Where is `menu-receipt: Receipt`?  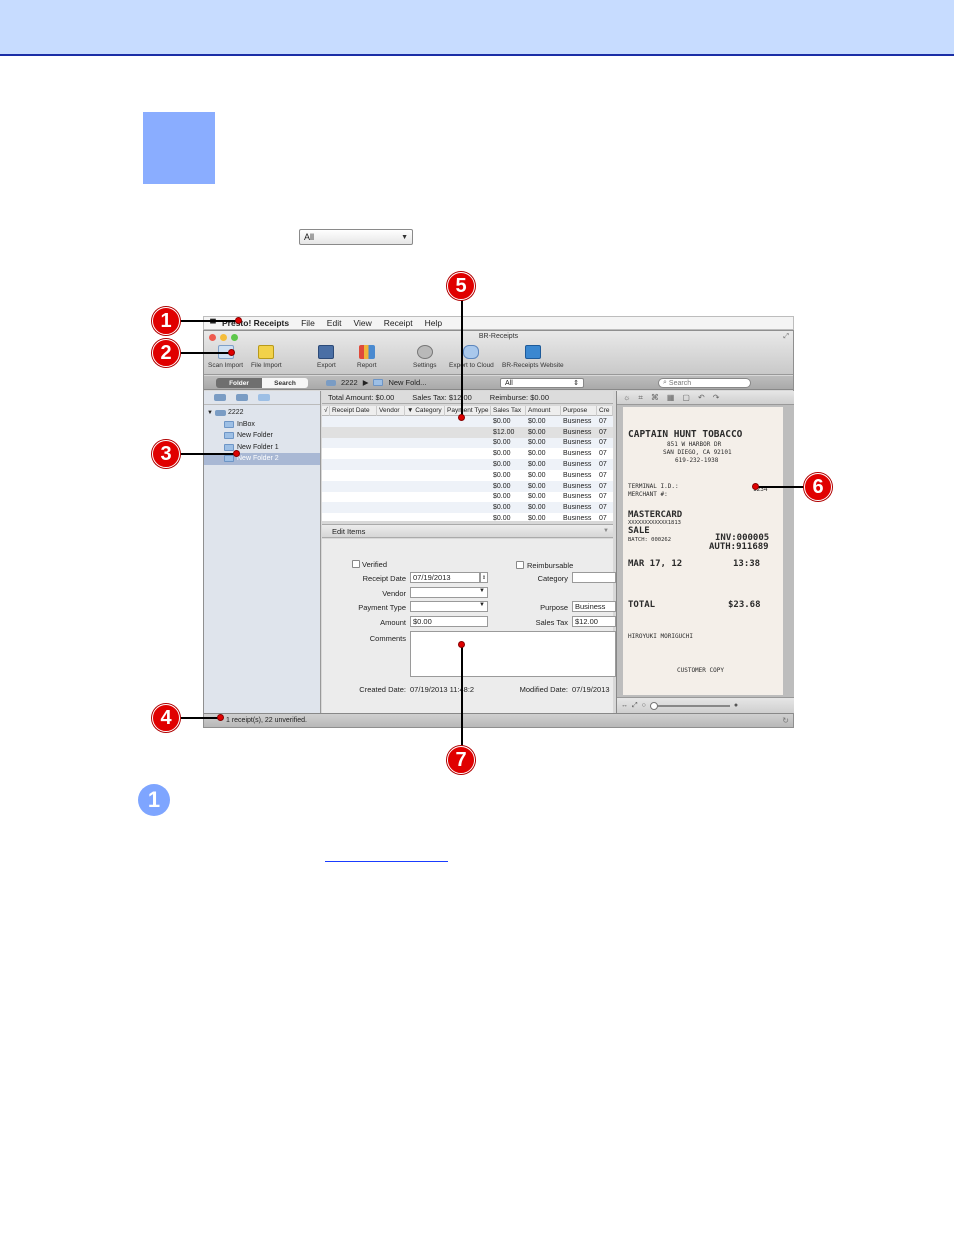
menu-receipt: Receipt is located at coordinates (398, 323).